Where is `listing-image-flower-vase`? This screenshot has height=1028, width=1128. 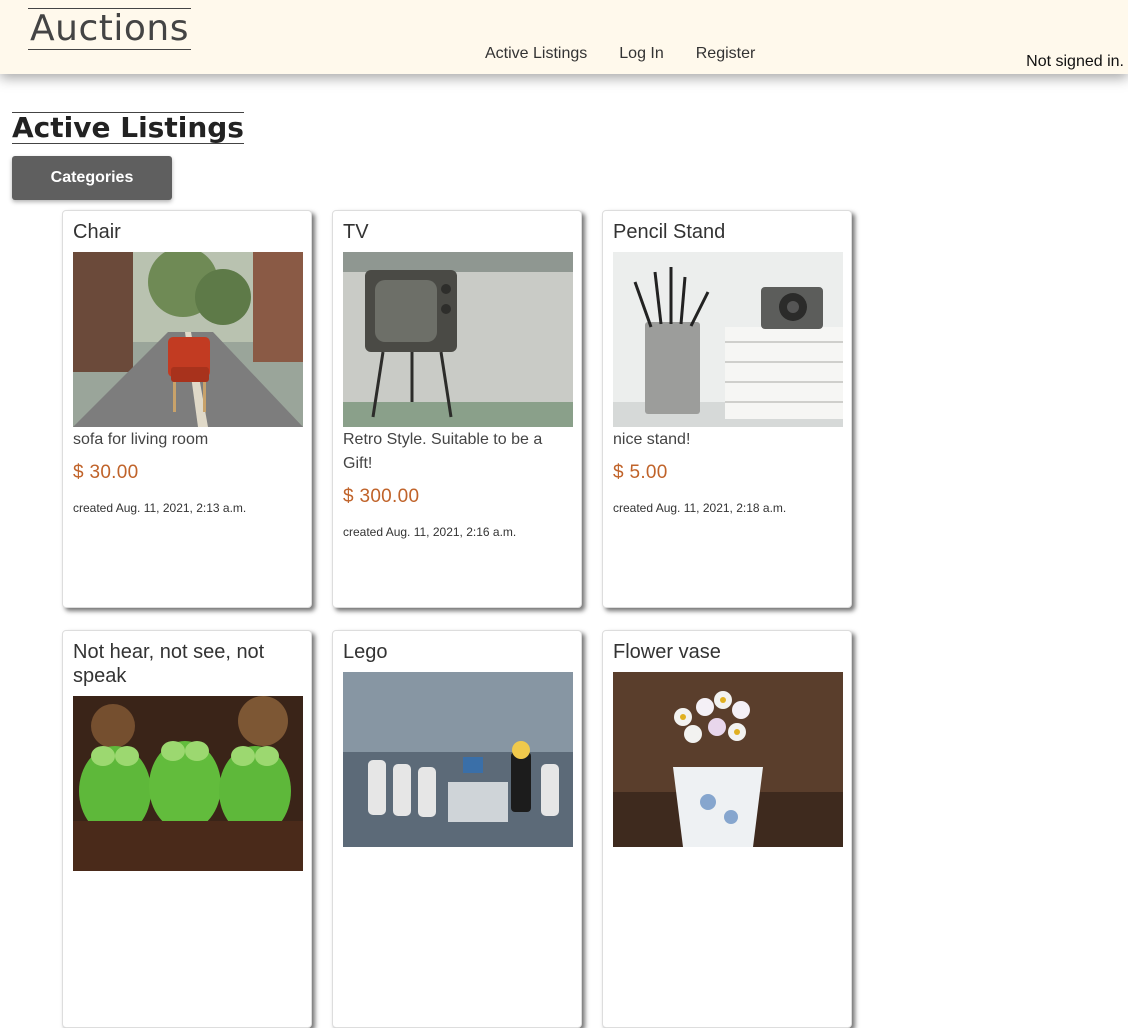 listing-image-flower-vase is located at coordinates (728, 759).